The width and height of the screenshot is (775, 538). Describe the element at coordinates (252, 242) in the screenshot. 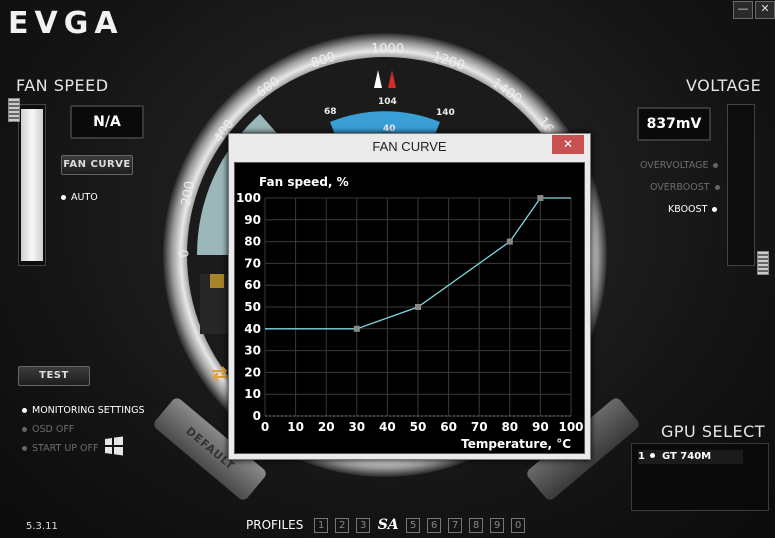

I see `y-tick-label: 80` at that location.